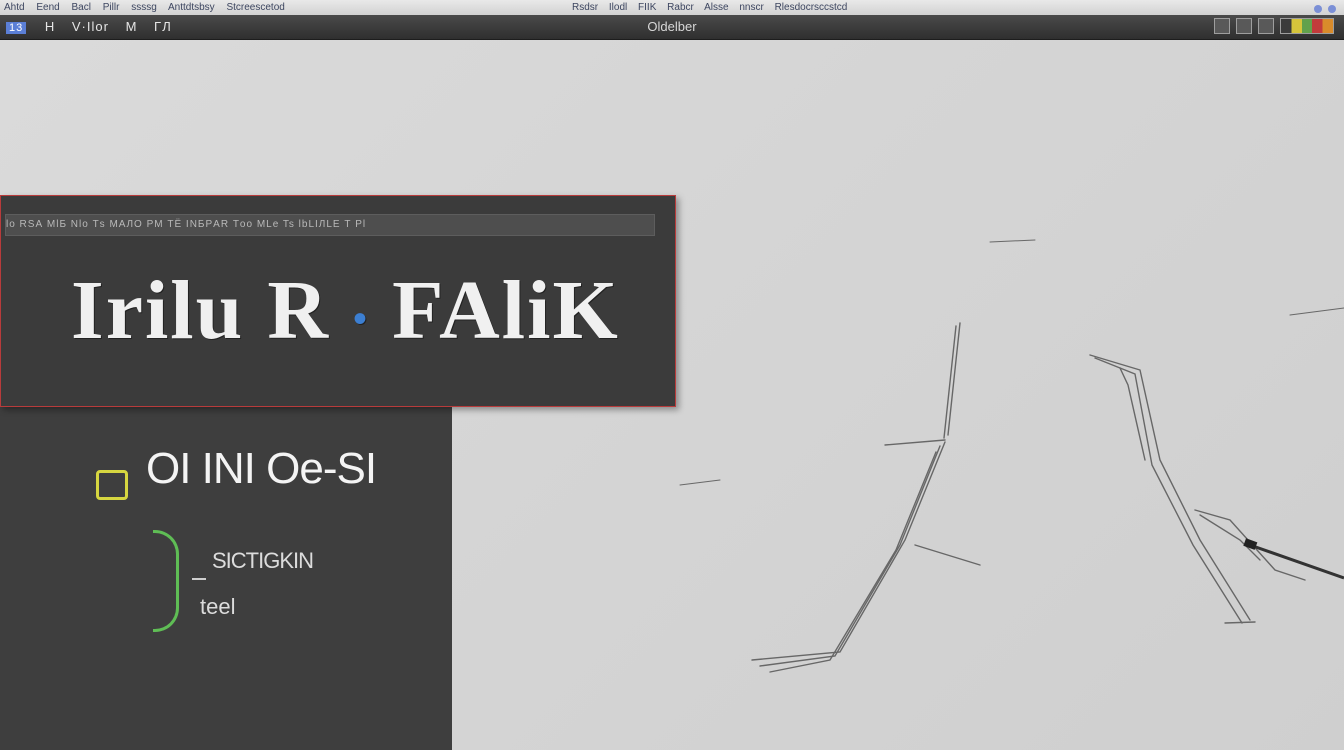  What do you see at coordinates (199, 579) in the screenshot?
I see `bracket-tick` at bounding box center [199, 579].